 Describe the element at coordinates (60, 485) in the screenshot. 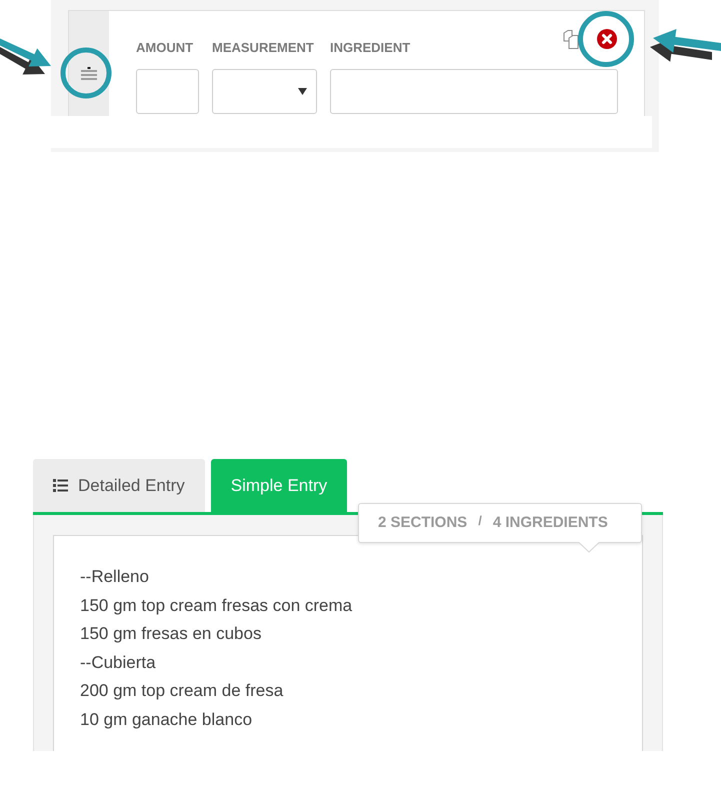

I see `list-icon` at that location.